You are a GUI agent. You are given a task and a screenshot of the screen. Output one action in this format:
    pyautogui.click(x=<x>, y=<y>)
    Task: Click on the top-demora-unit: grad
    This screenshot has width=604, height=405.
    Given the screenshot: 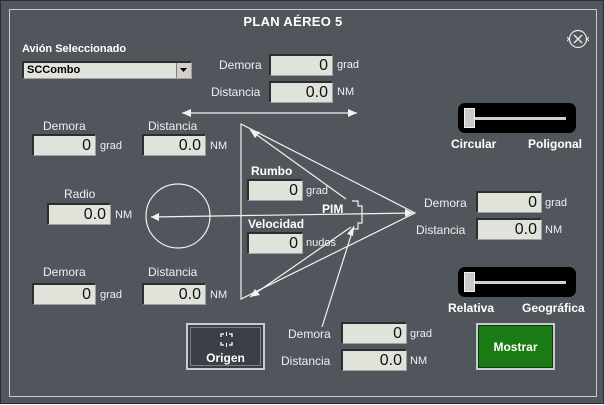 What is the action you would take?
    pyautogui.click(x=348, y=65)
    